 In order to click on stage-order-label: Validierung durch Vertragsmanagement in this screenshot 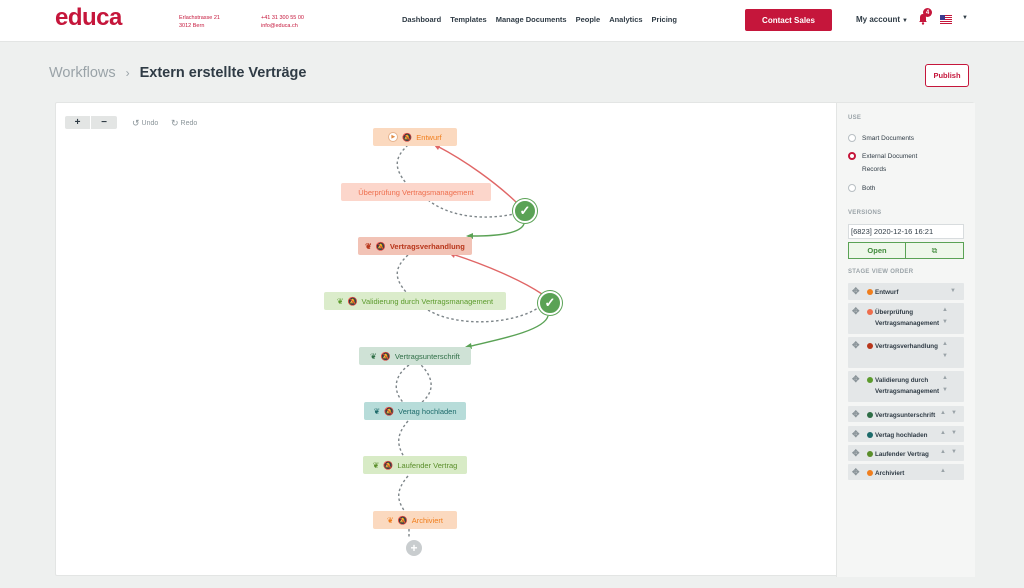, I will do `click(907, 386)`.